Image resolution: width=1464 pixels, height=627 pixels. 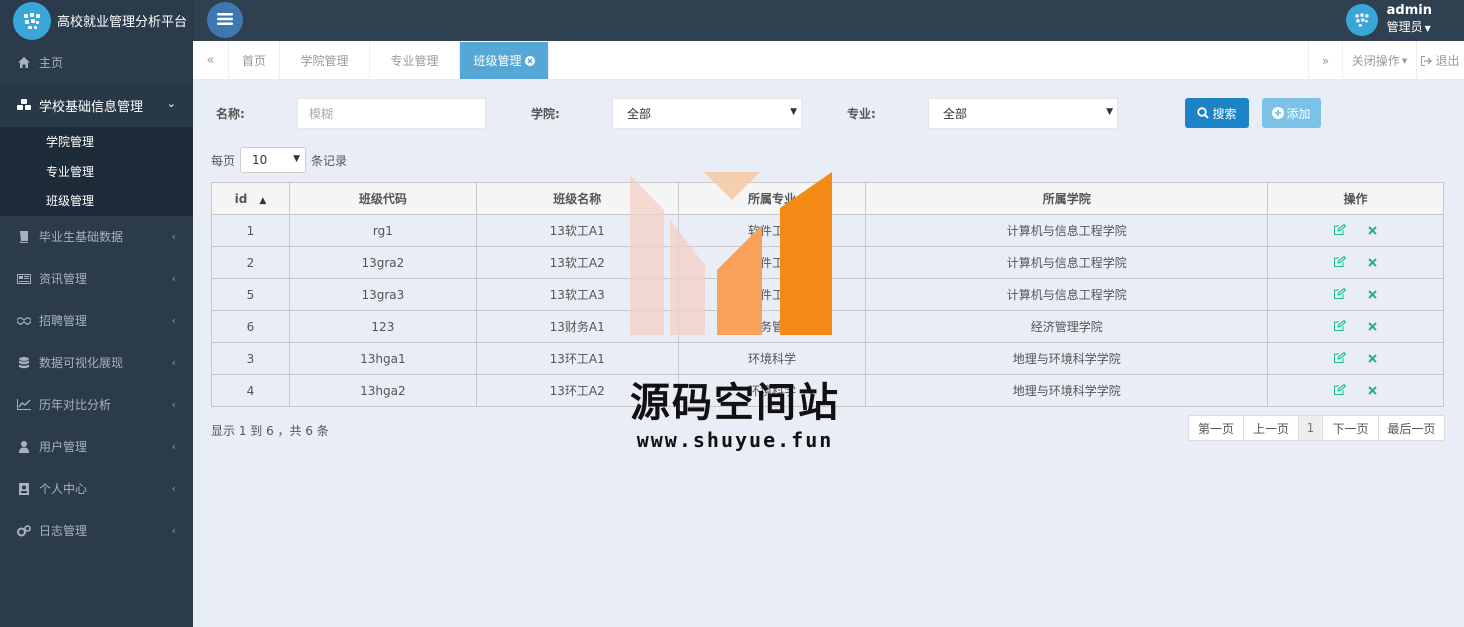 I want to click on sidebar-item-school-info: 学校基础信息管理 ⌄, so click(x=96, y=105).